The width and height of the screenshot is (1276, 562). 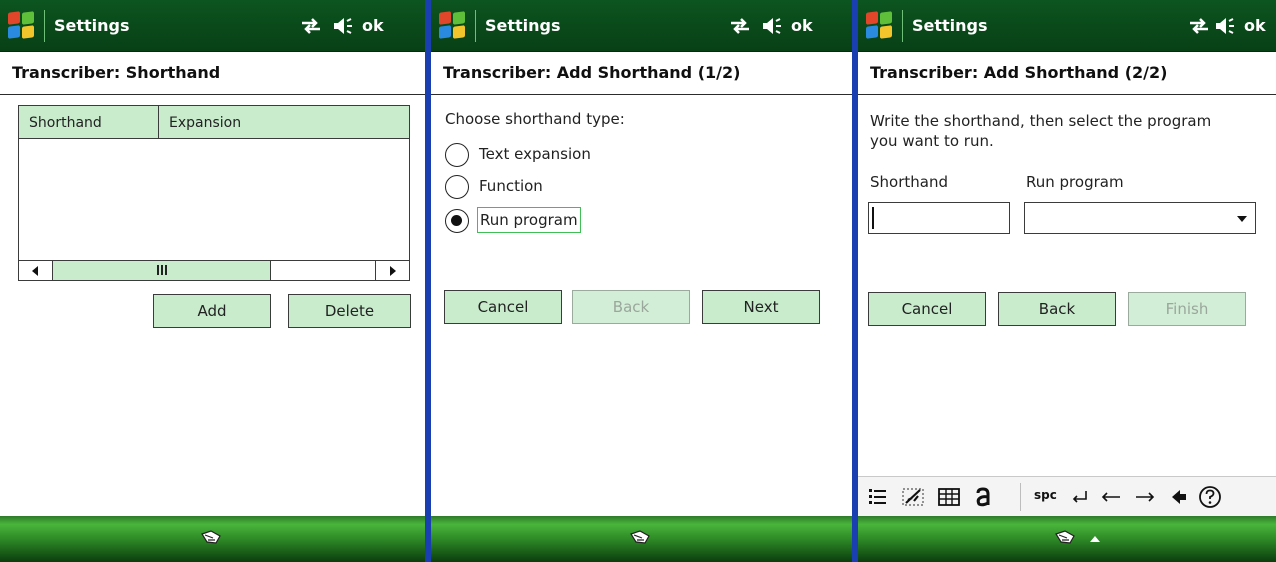 I want to click on column-header-expansion: Expansion, so click(x=284, y=122).